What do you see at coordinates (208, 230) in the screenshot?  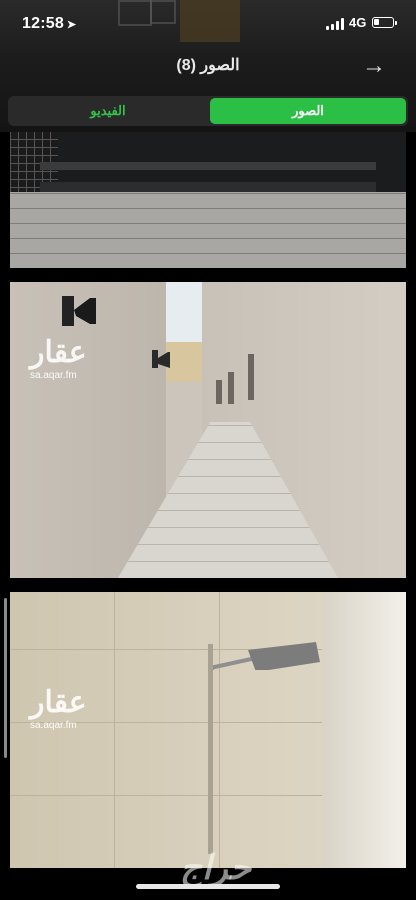 I see `paved-floor` at bounding box center [208, 230].